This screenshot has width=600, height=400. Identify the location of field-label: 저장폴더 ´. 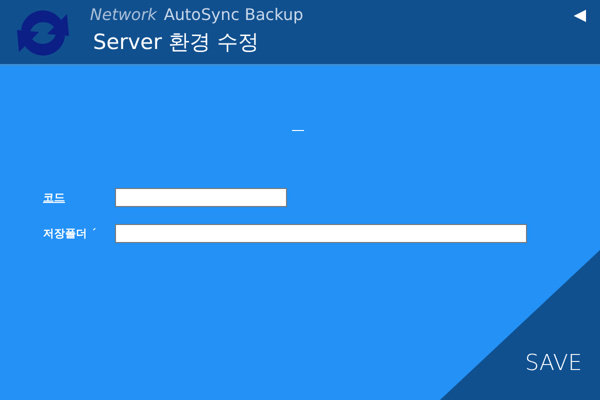
(70, 233).